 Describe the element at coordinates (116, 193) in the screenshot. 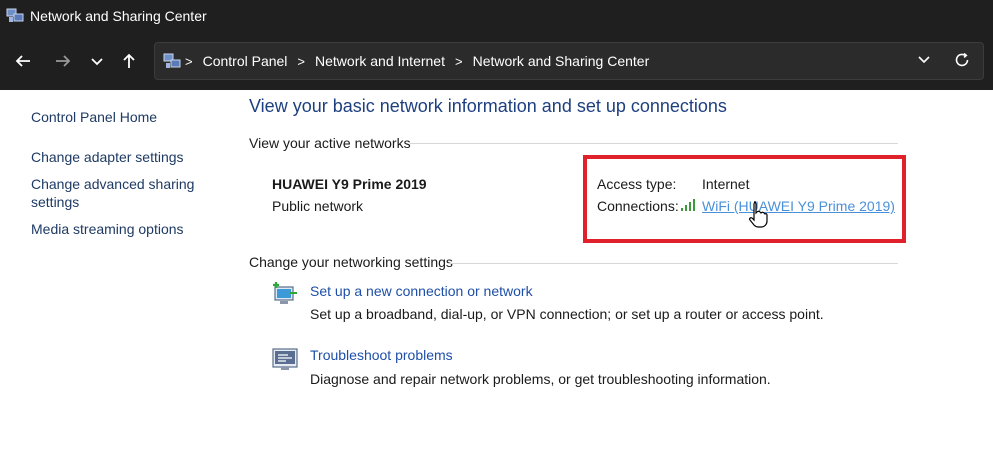

I see `change-advanced-sharing-settings-link: Change advanced sharing settings` at that location.